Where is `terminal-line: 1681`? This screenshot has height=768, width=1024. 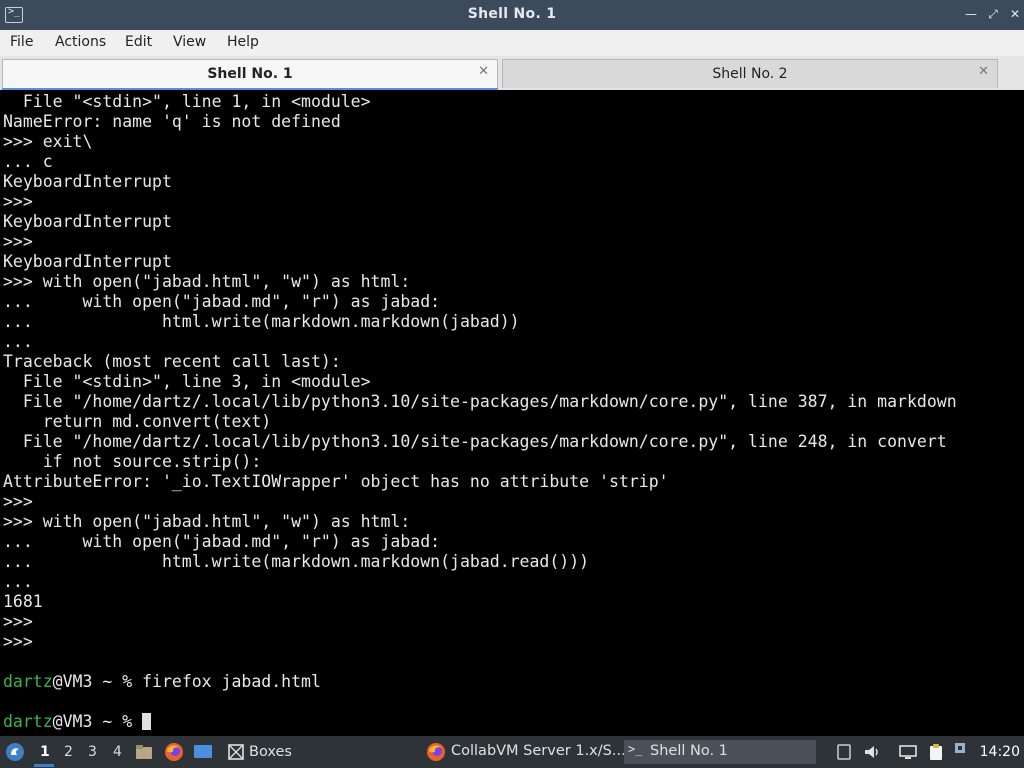
terminal-line: 1681 is located at coordinates (23, 601).